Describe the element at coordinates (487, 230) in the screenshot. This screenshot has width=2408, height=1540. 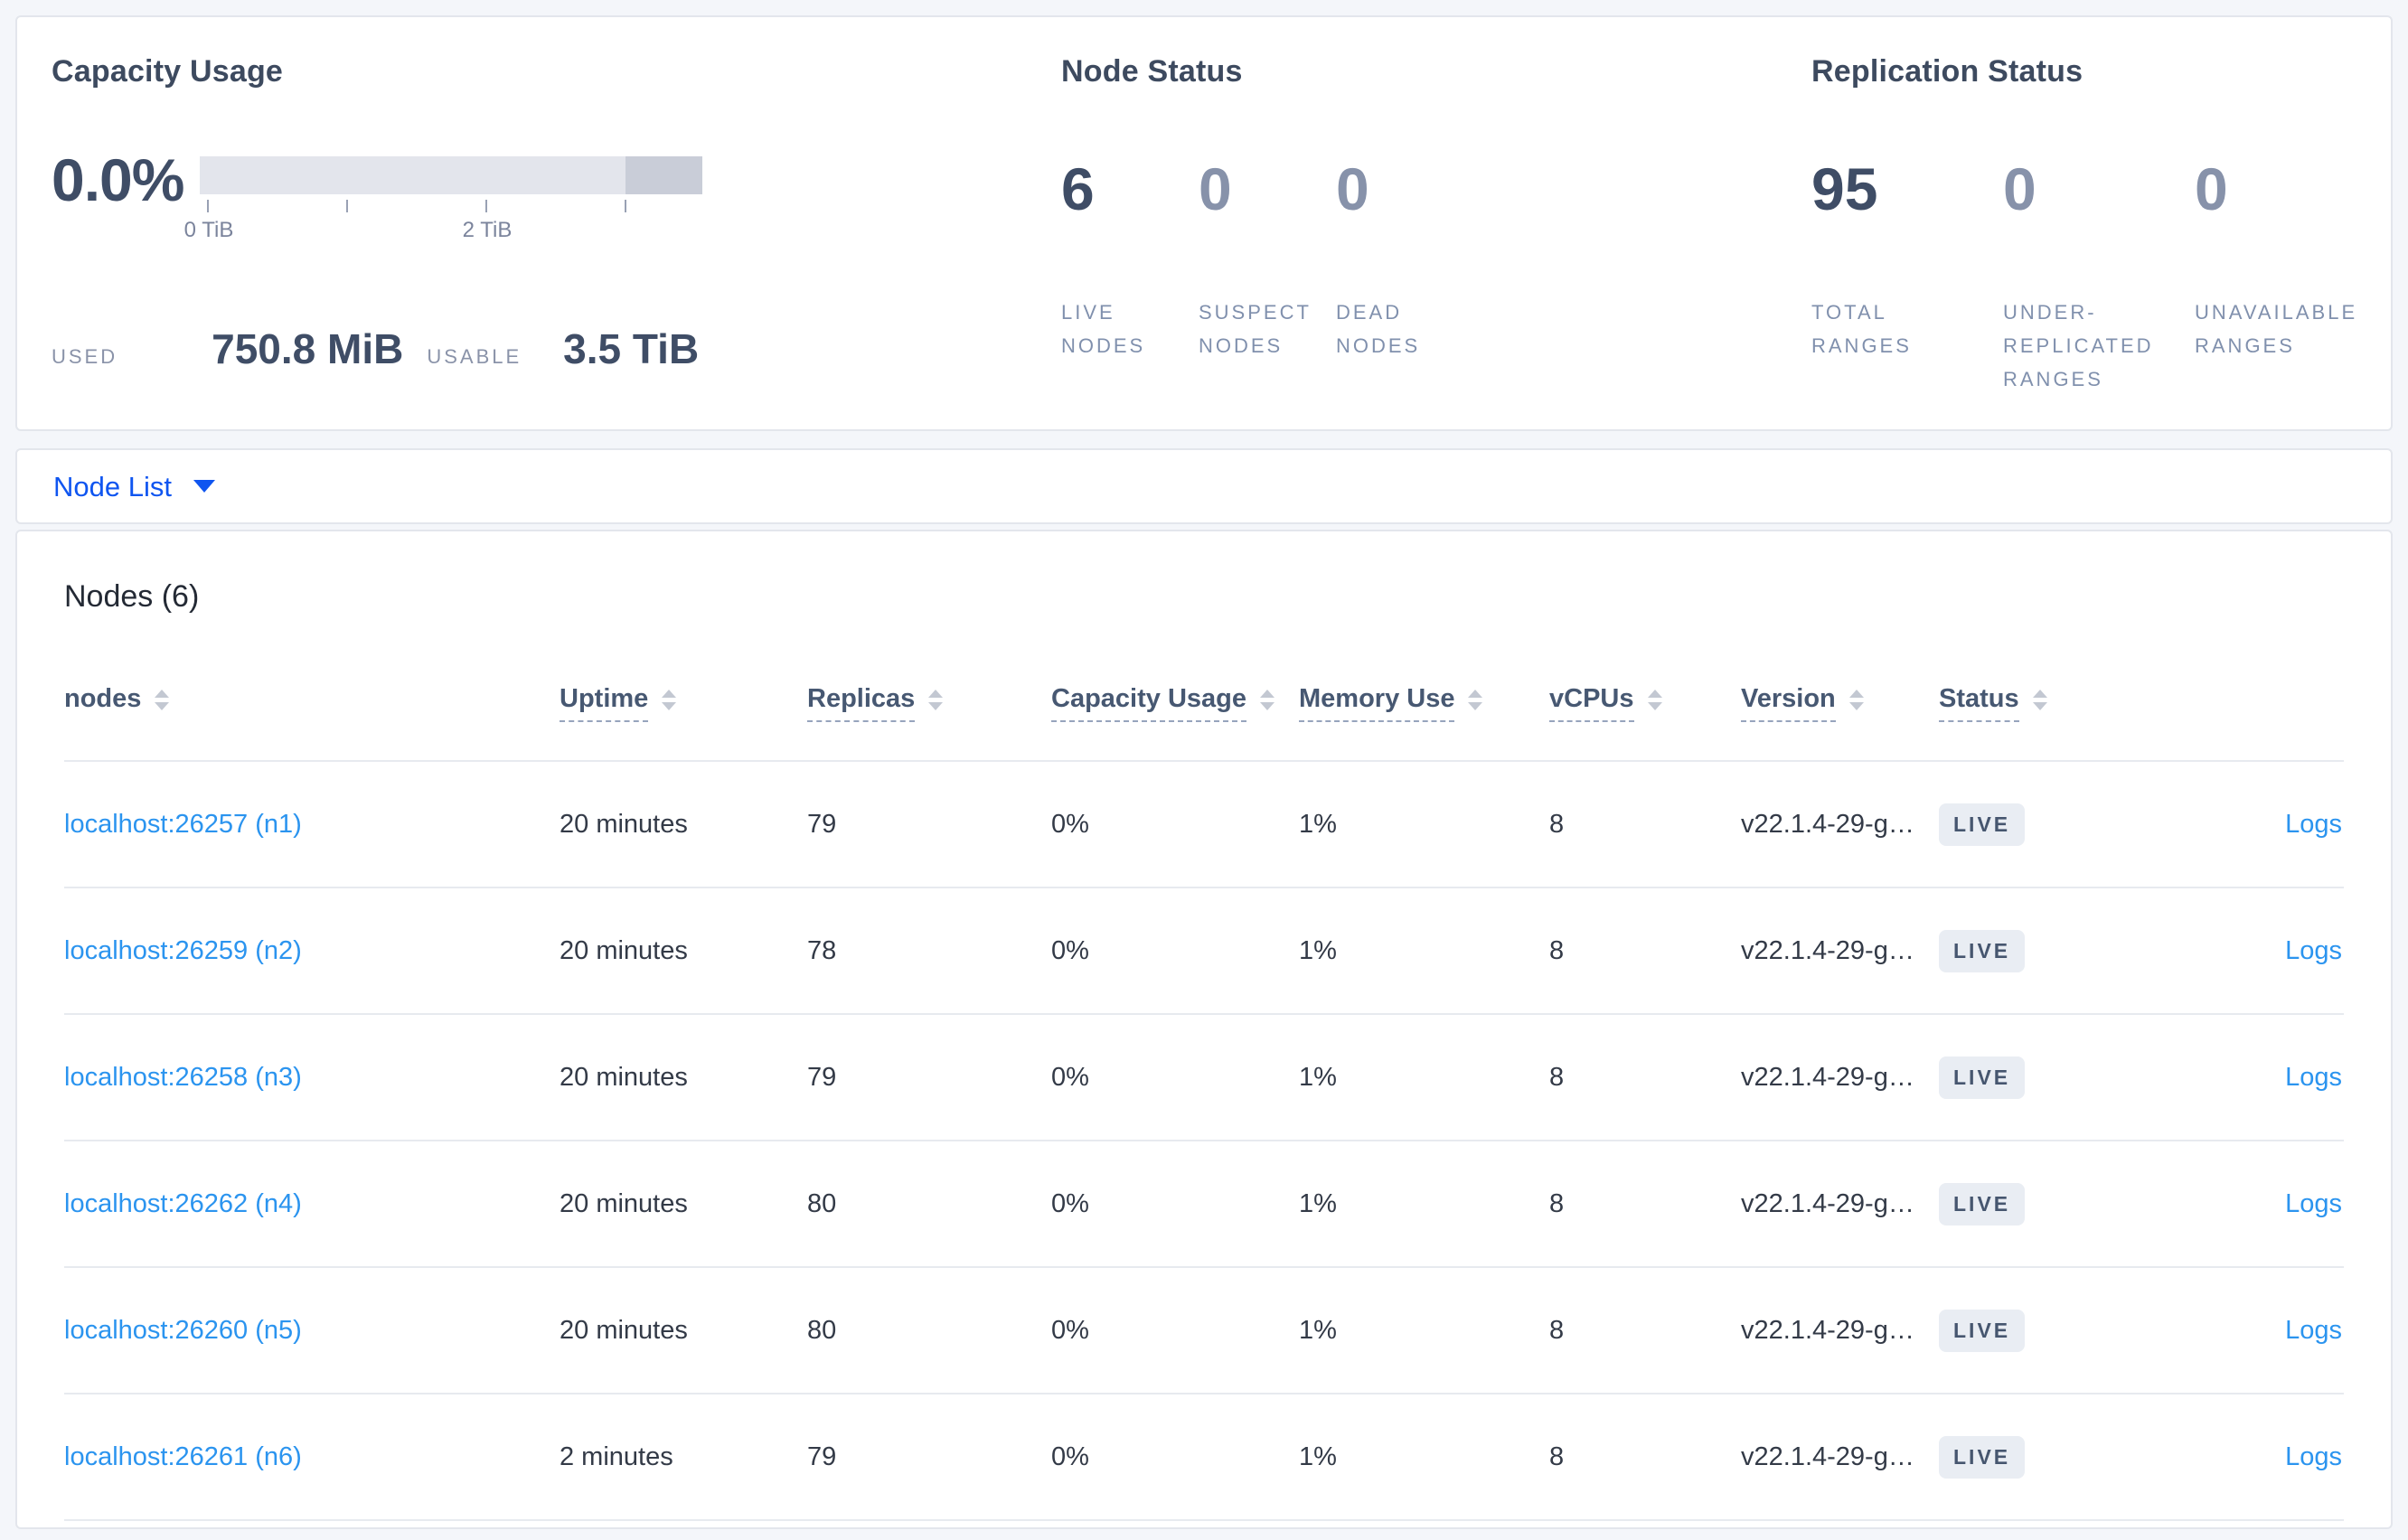
I see `axis-label-2tib: 2 TiB` at that location.